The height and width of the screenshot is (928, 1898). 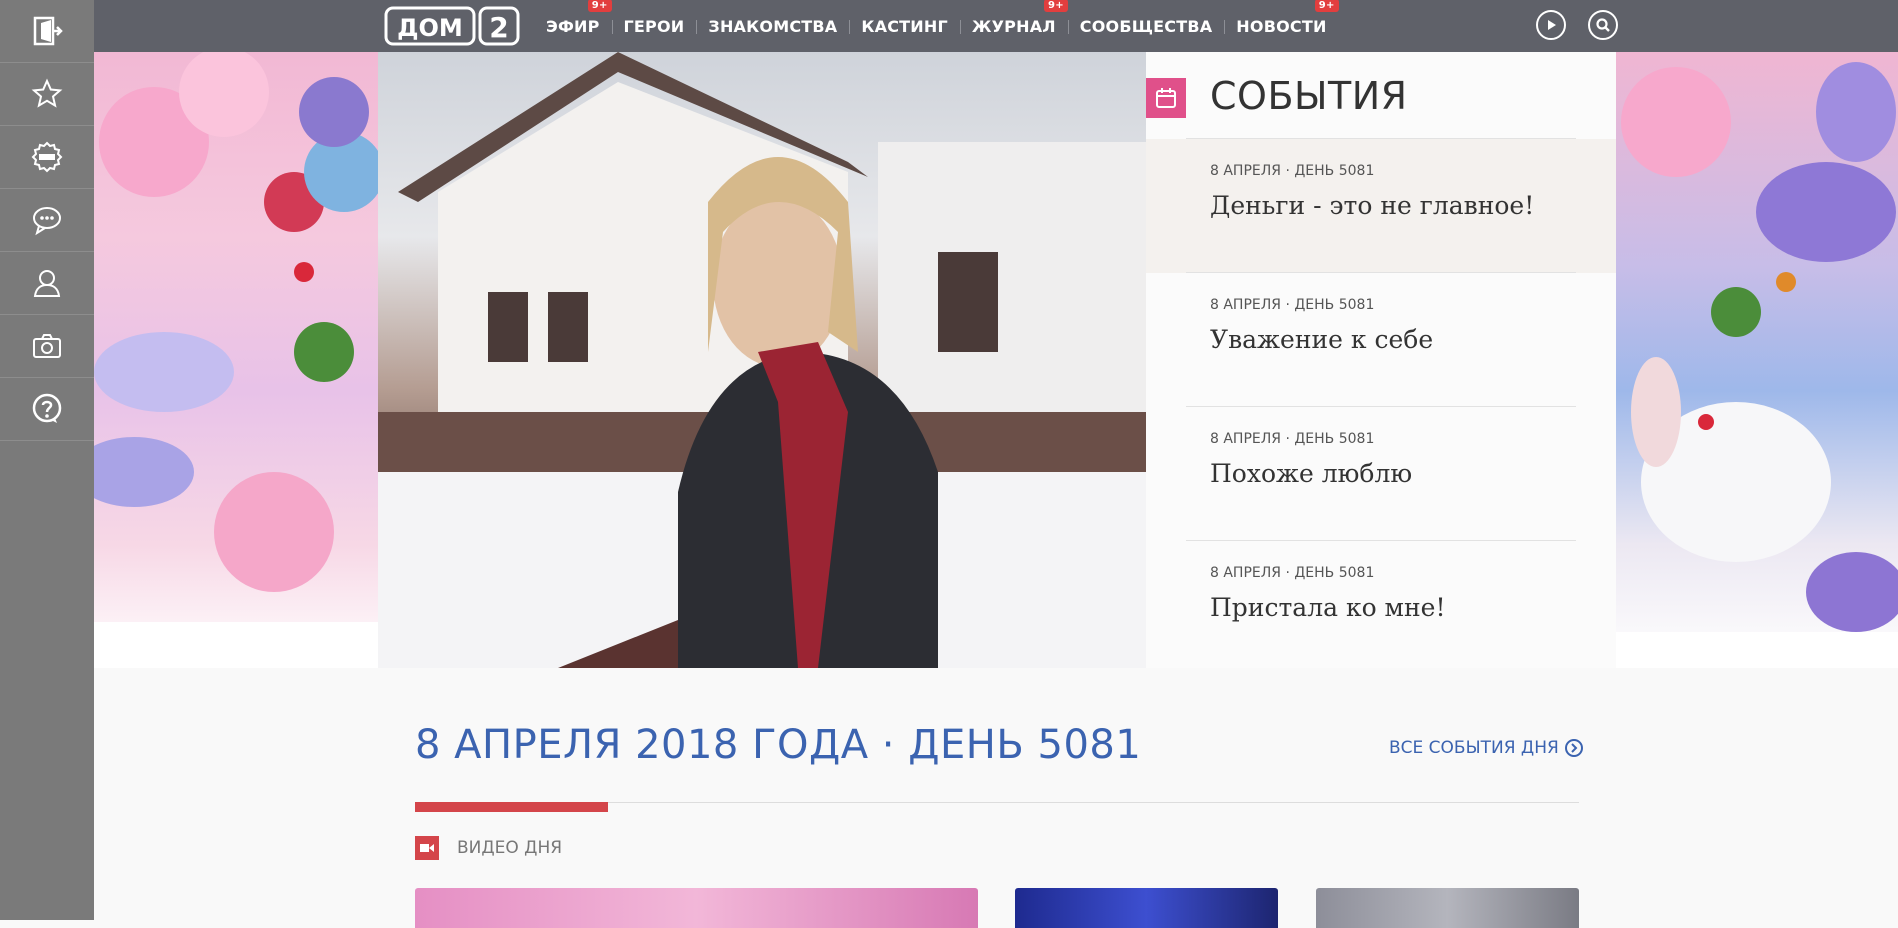 I want to click on sidebar-favorites, so click(x=47, y=94).